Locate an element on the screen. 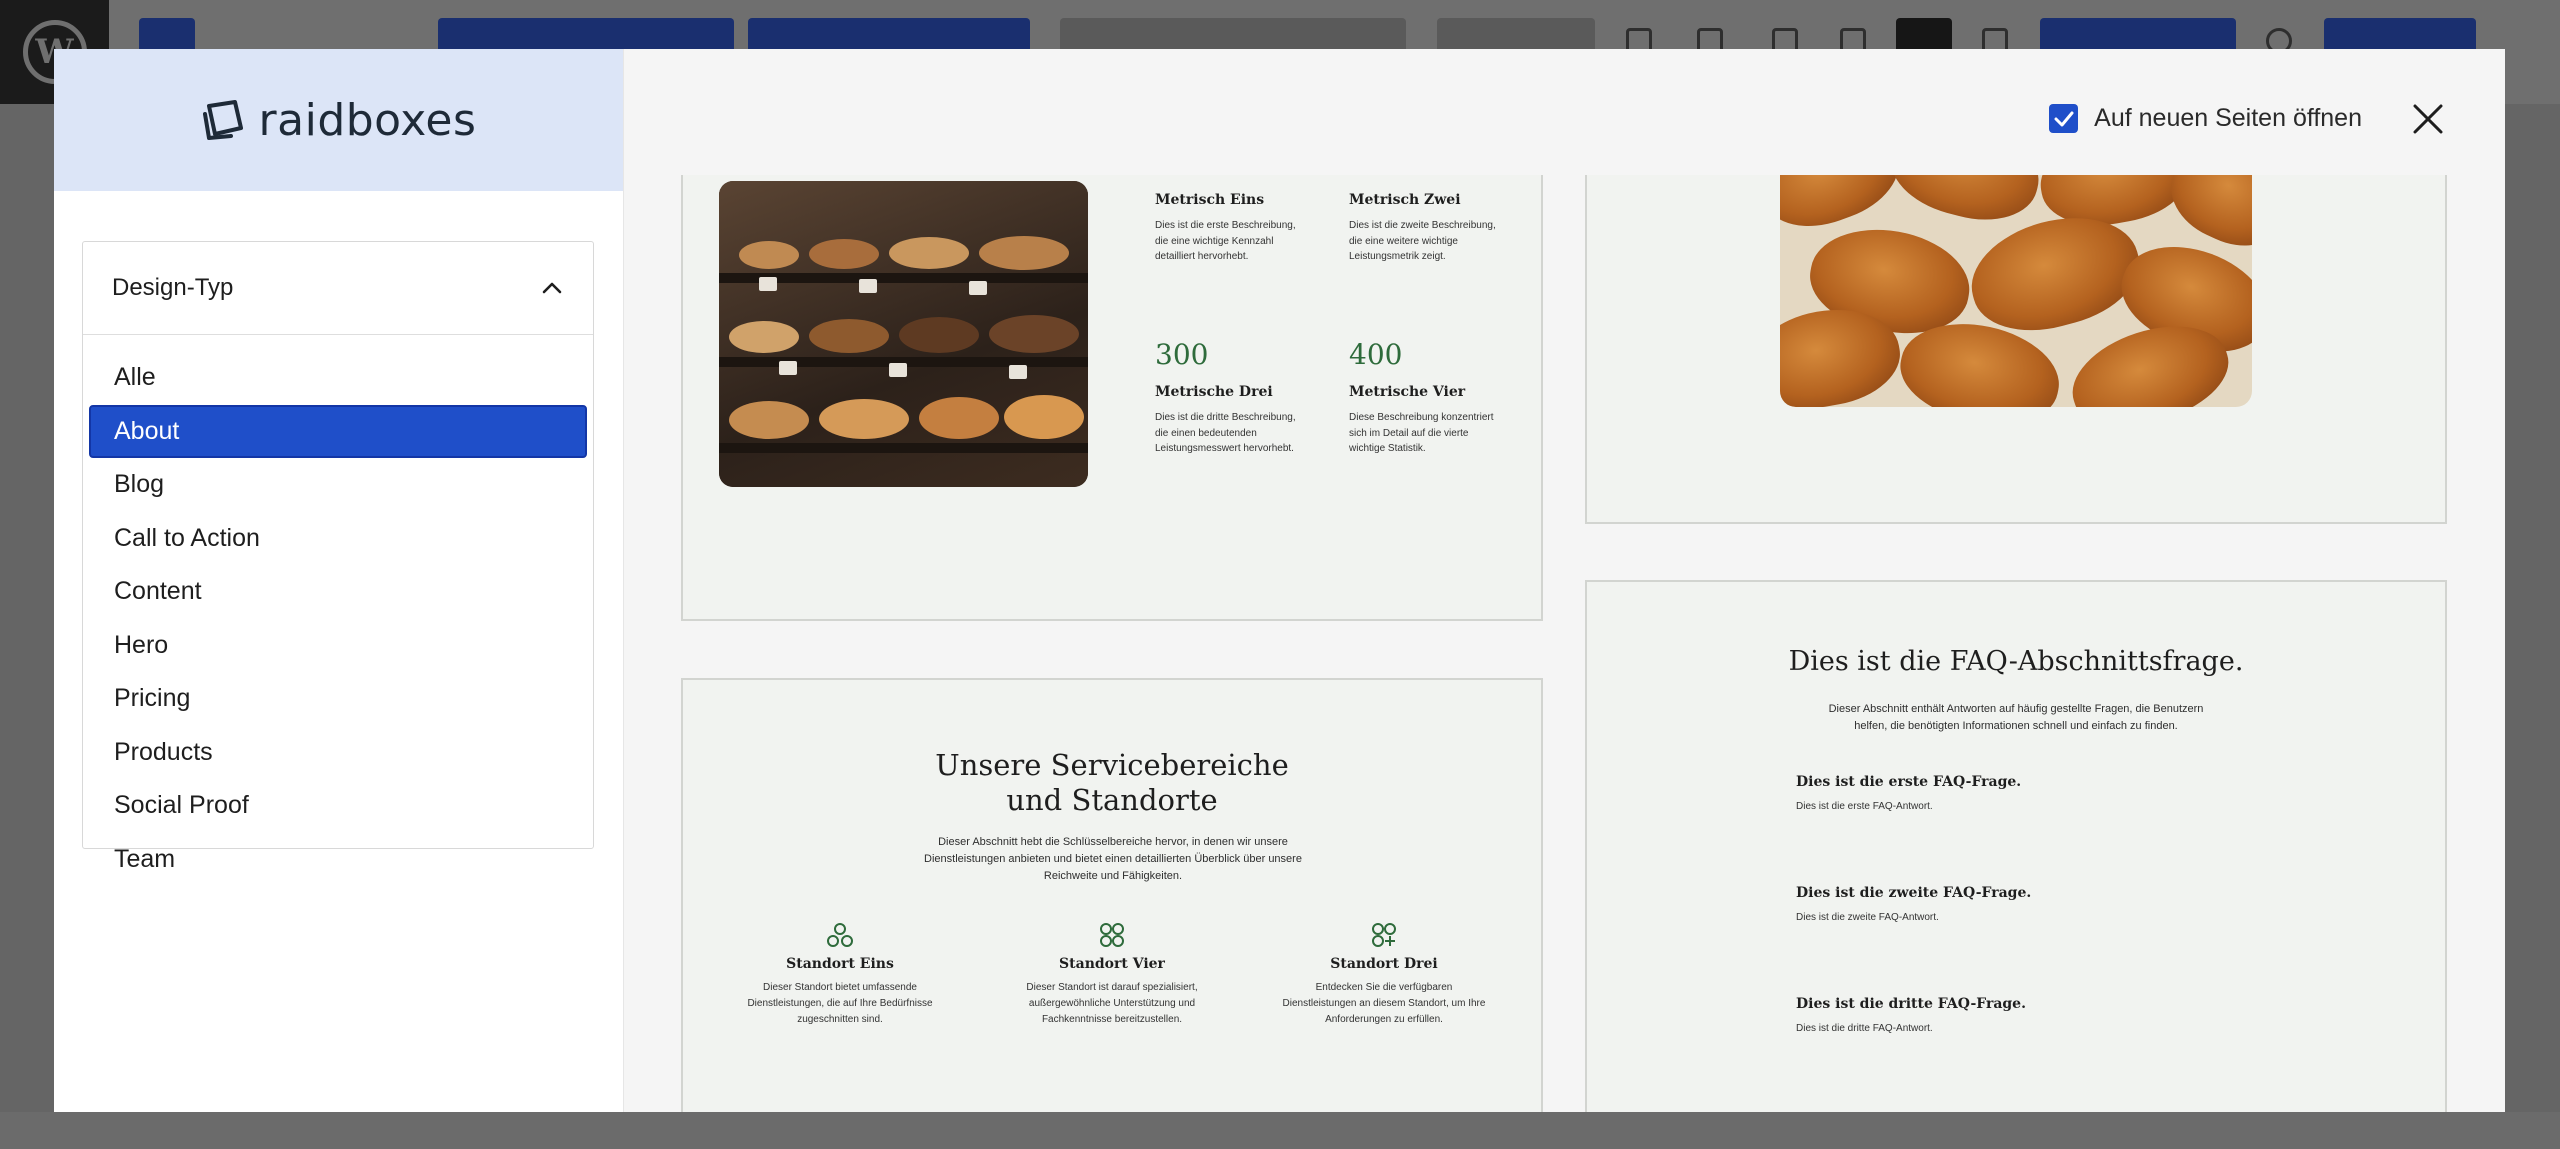 This screenshot has width=2560, height=1149. metric-value: 400 is located at coordinates (1376, 354).